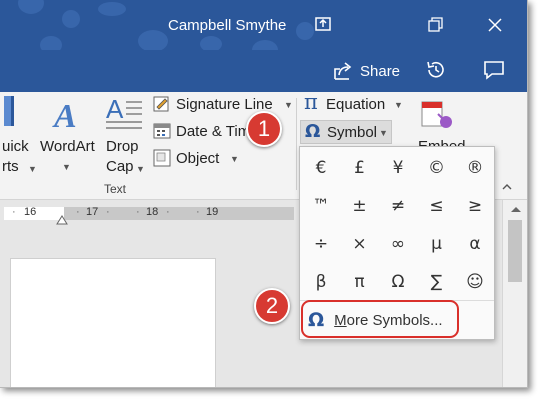 The height and width of the screenshot is (400, 538). I want to click on symbol-cell: ™, so click(321, 206).